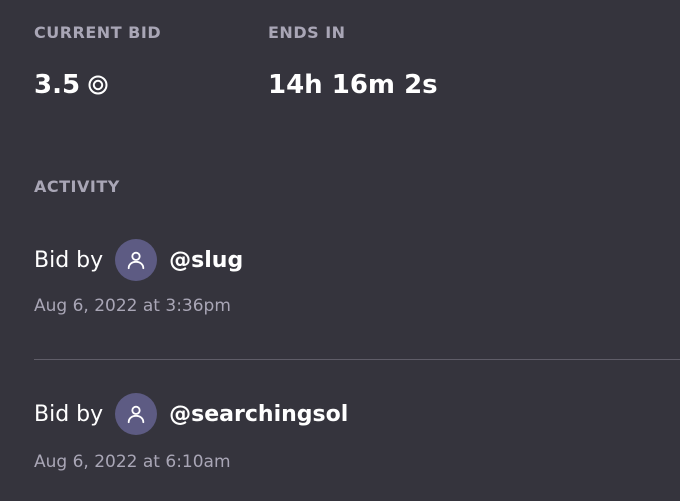 The image size is (680, 501). What do you see at coordinates (57, 85) in the screenshot?
I see `current-bid-value: 3.5` at bounding box center [57, 85].